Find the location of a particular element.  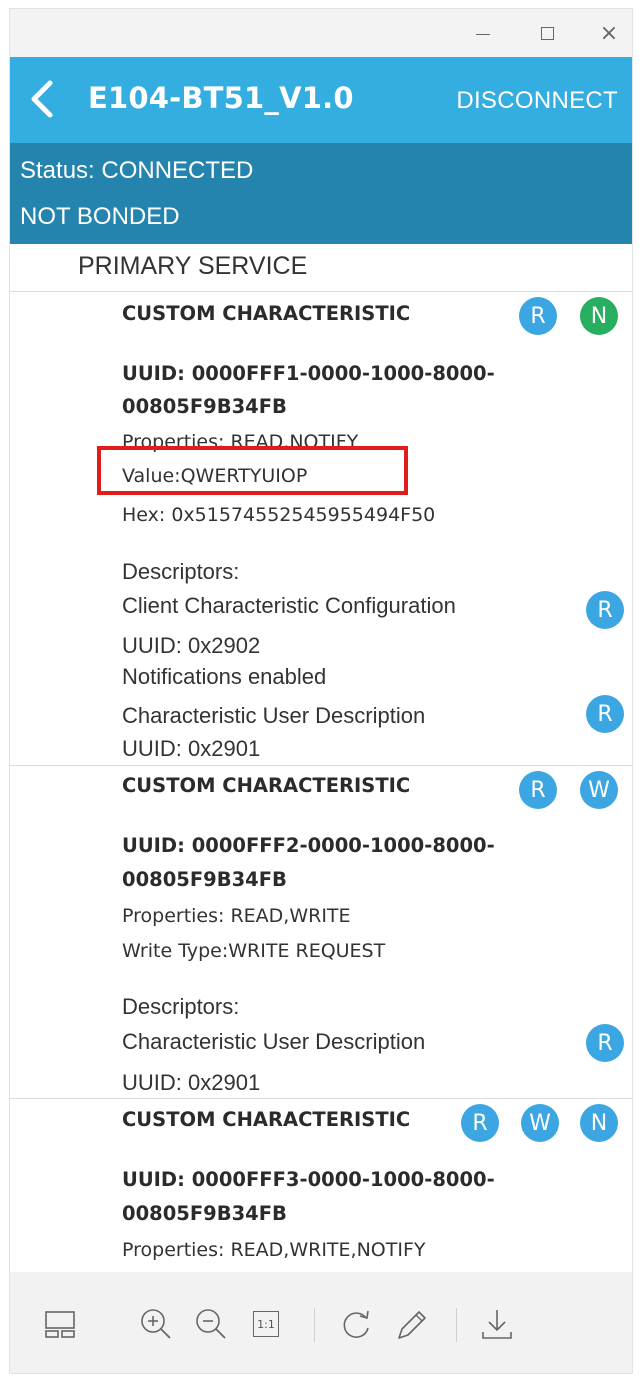

value-highlight-box is located at coordinates (252, 470).